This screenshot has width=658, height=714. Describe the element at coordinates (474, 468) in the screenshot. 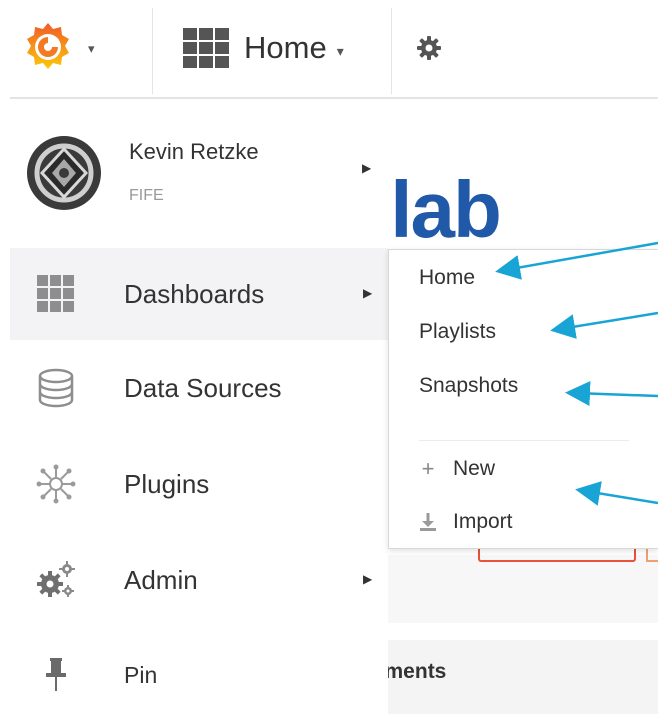

I see `submenu-item-label: New` at that location.